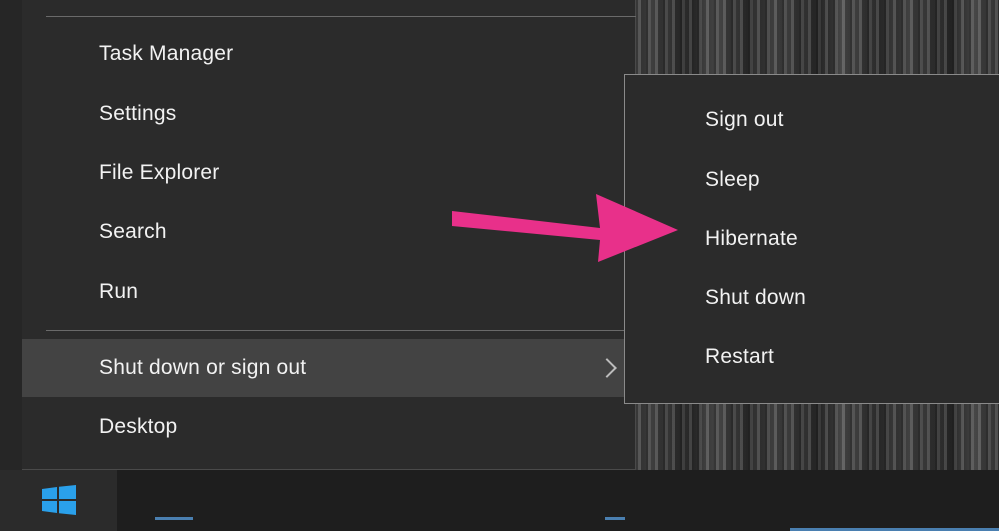  I want to click on menu-item-label: Shut down or sign out, so click(203, 367).